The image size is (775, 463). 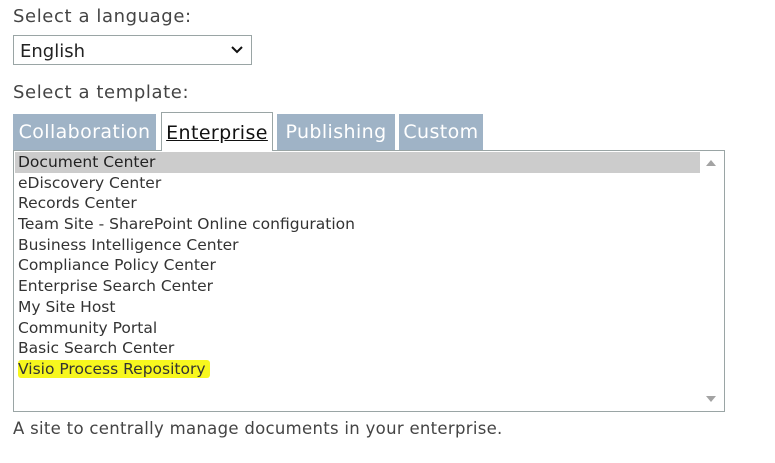 What do you see at coordinates (84, 132) in the screenshot?
I see `tab-collaboration: Collaboration` at bounding box center [84, 132].